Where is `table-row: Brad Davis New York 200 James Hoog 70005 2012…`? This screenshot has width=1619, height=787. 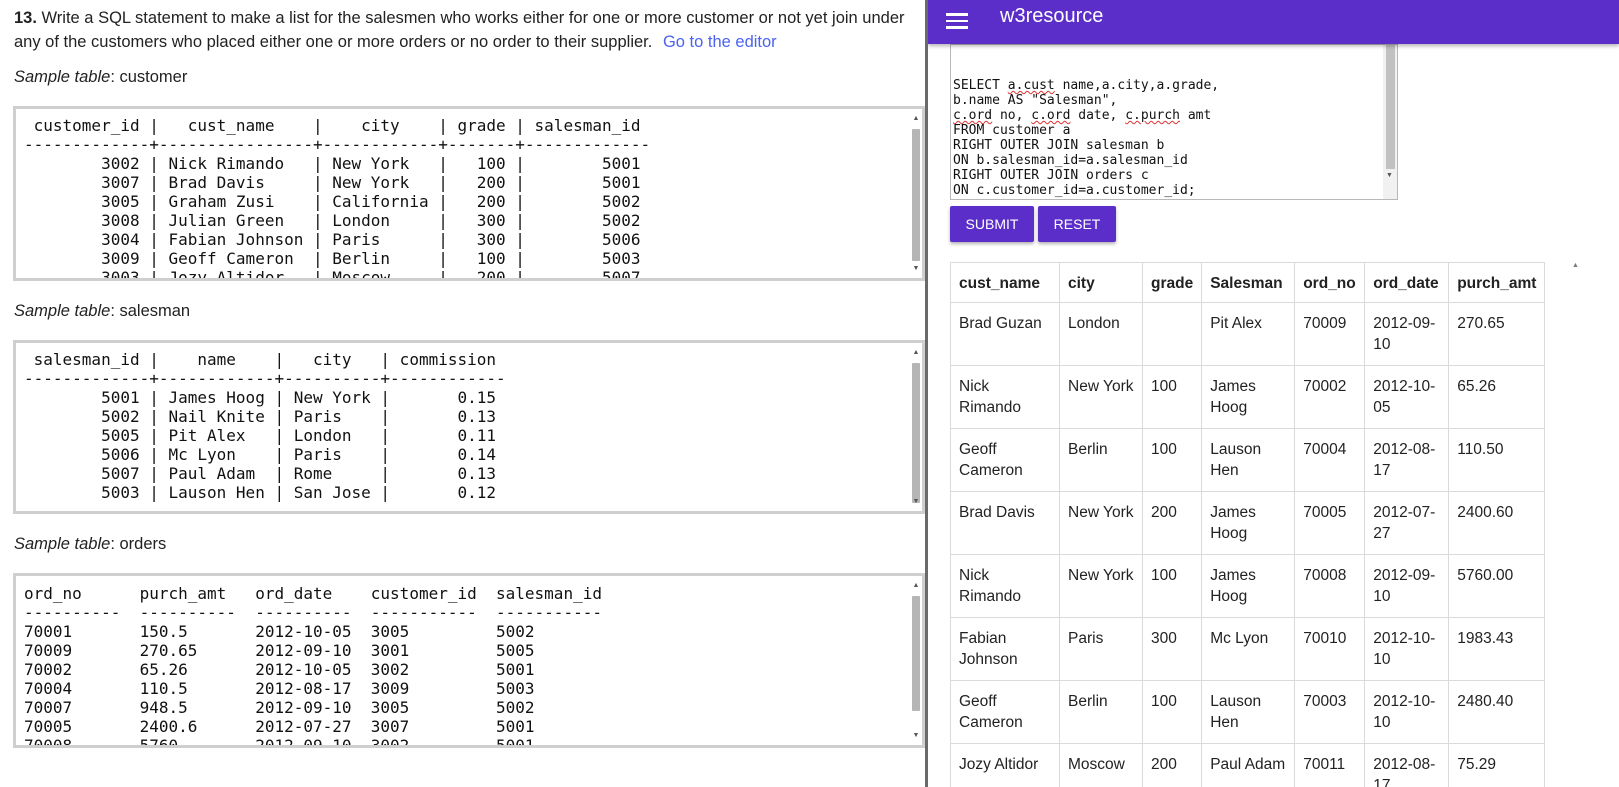
table-row: Brad Davis New York 200 James Hoog 70005 2012… is located at coordinates (1248, 523).